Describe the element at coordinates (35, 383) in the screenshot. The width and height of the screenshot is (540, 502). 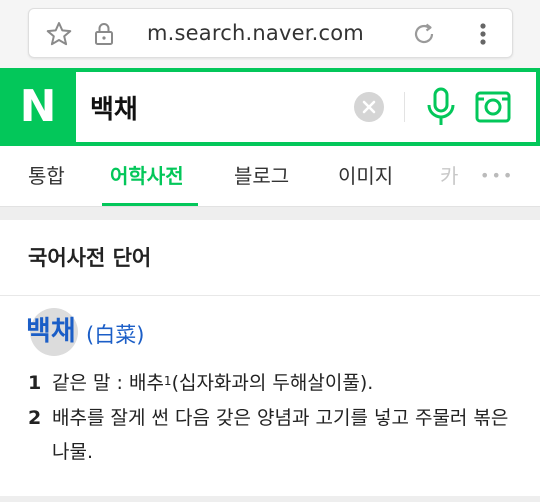
I see `definition-number: 1` at that location.